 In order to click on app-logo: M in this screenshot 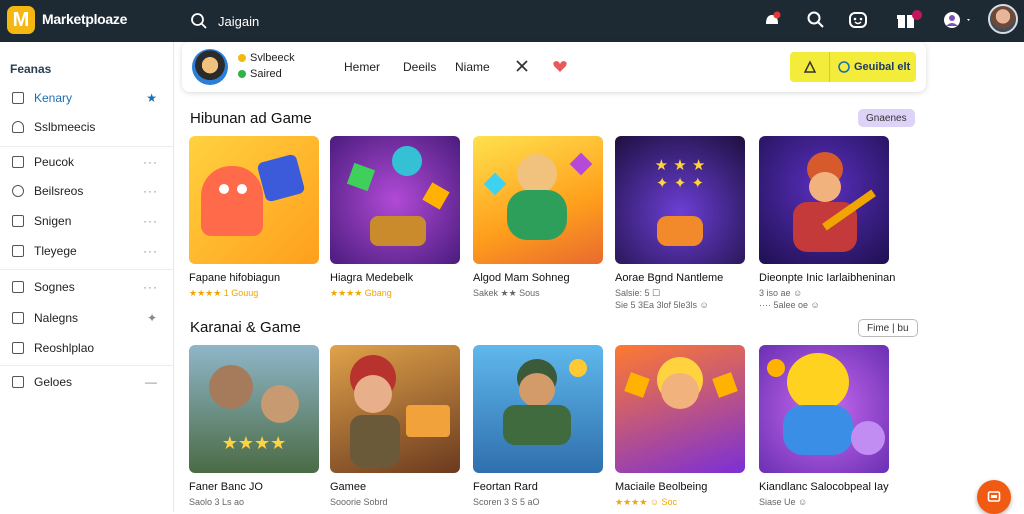, I will do `click(21, 20)`.